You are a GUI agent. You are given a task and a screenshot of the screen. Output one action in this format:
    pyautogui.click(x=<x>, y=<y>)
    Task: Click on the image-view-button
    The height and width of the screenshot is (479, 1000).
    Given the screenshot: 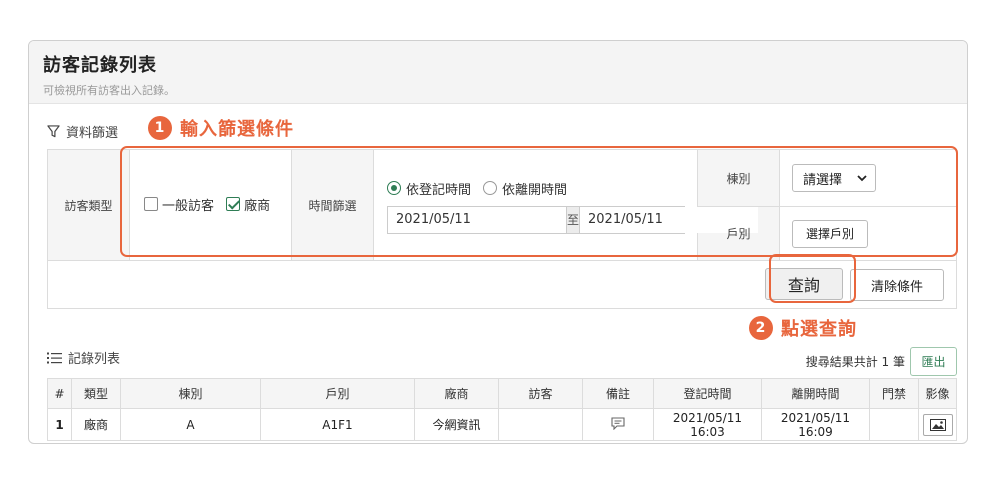 What is the action you would take?
    pyautogui.click(x=937, y=424)
    